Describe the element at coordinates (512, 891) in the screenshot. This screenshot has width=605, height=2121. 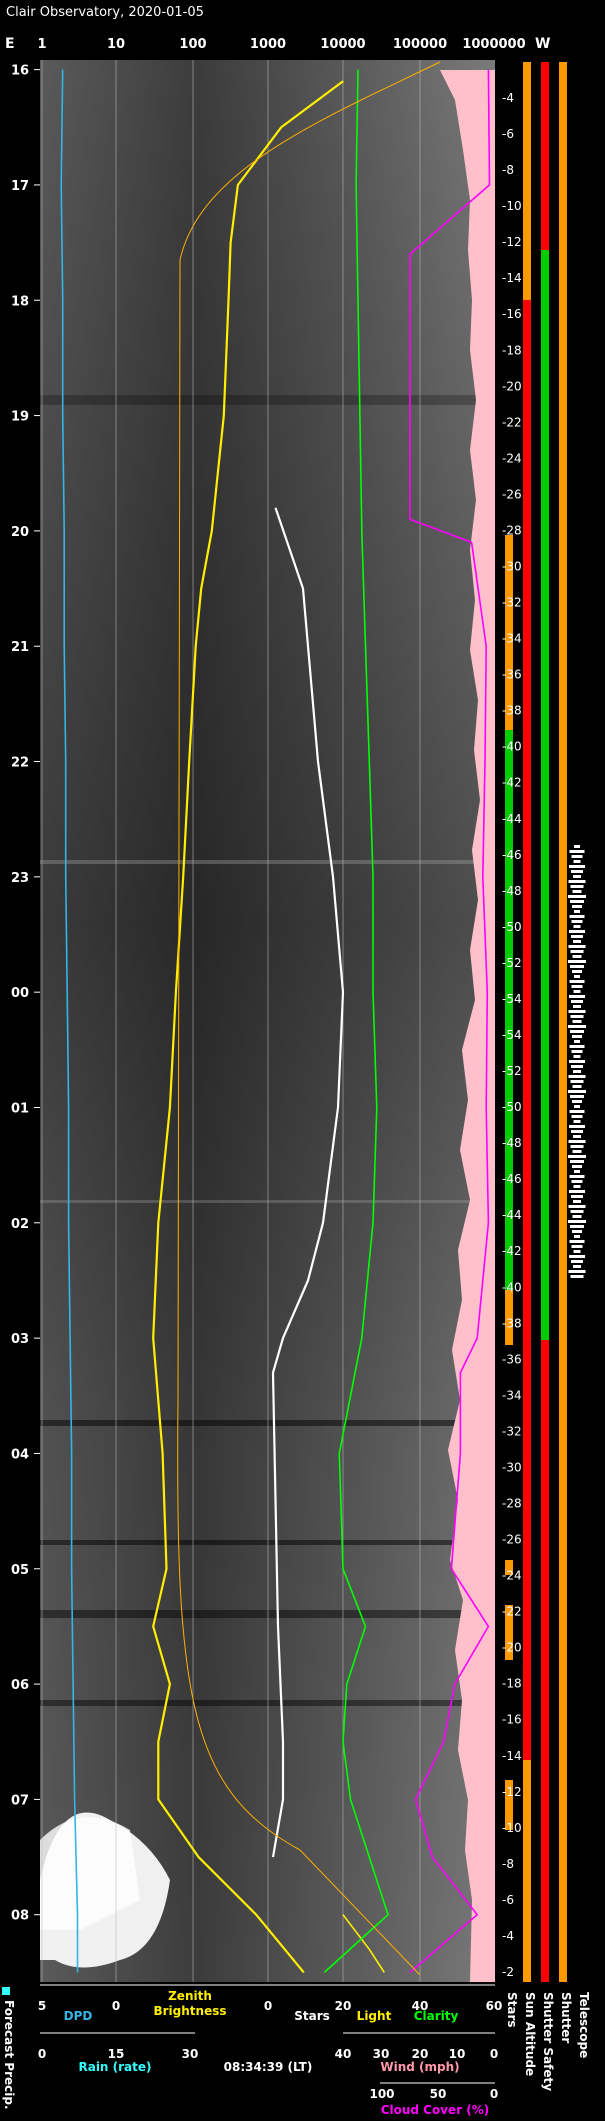
I see `sun-altitude-label: -48` at that location.